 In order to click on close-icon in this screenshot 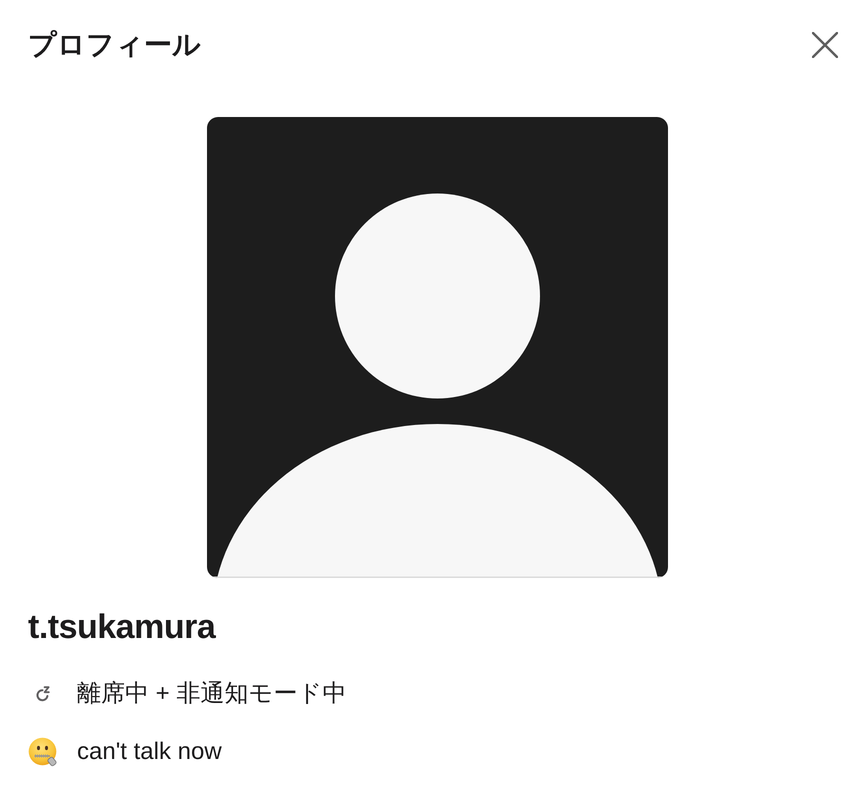, I will do `click(825, 45)`.